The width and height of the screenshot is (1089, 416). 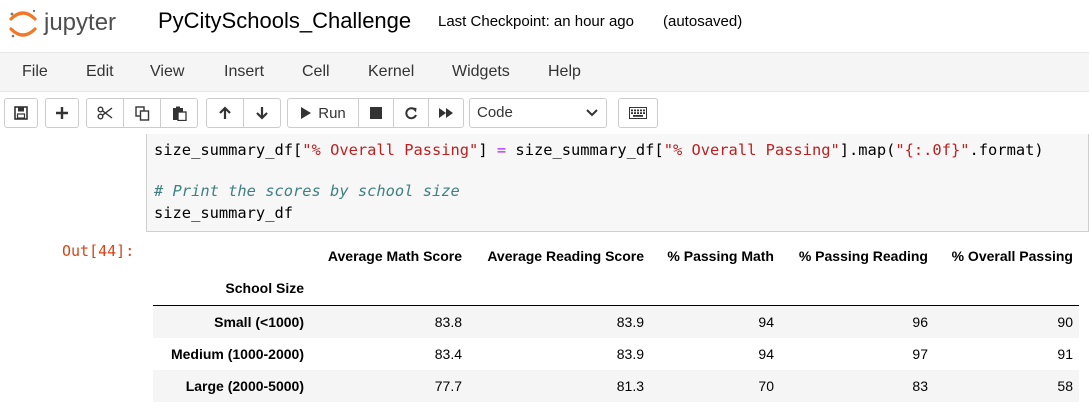 I want to click on row-label: Medium (1000-2000), so click(x=237, y=354).